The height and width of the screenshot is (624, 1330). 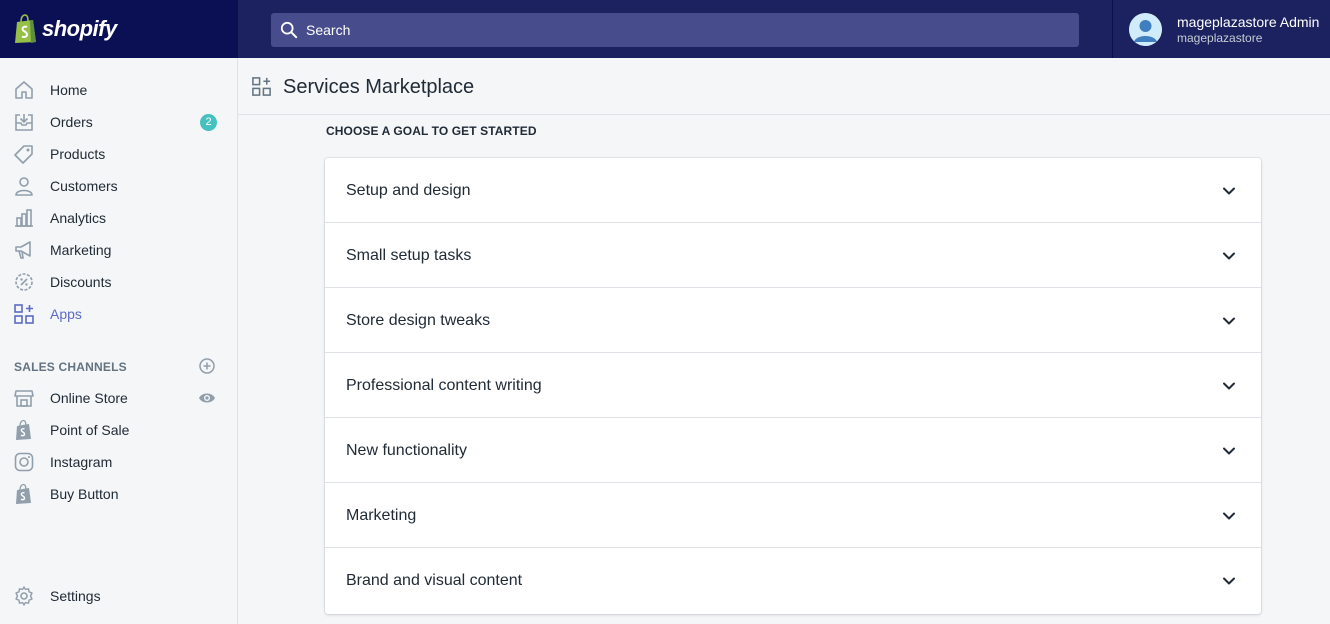 I want to click on sidebar-item-label: Settings, so click(x=75, y=596).